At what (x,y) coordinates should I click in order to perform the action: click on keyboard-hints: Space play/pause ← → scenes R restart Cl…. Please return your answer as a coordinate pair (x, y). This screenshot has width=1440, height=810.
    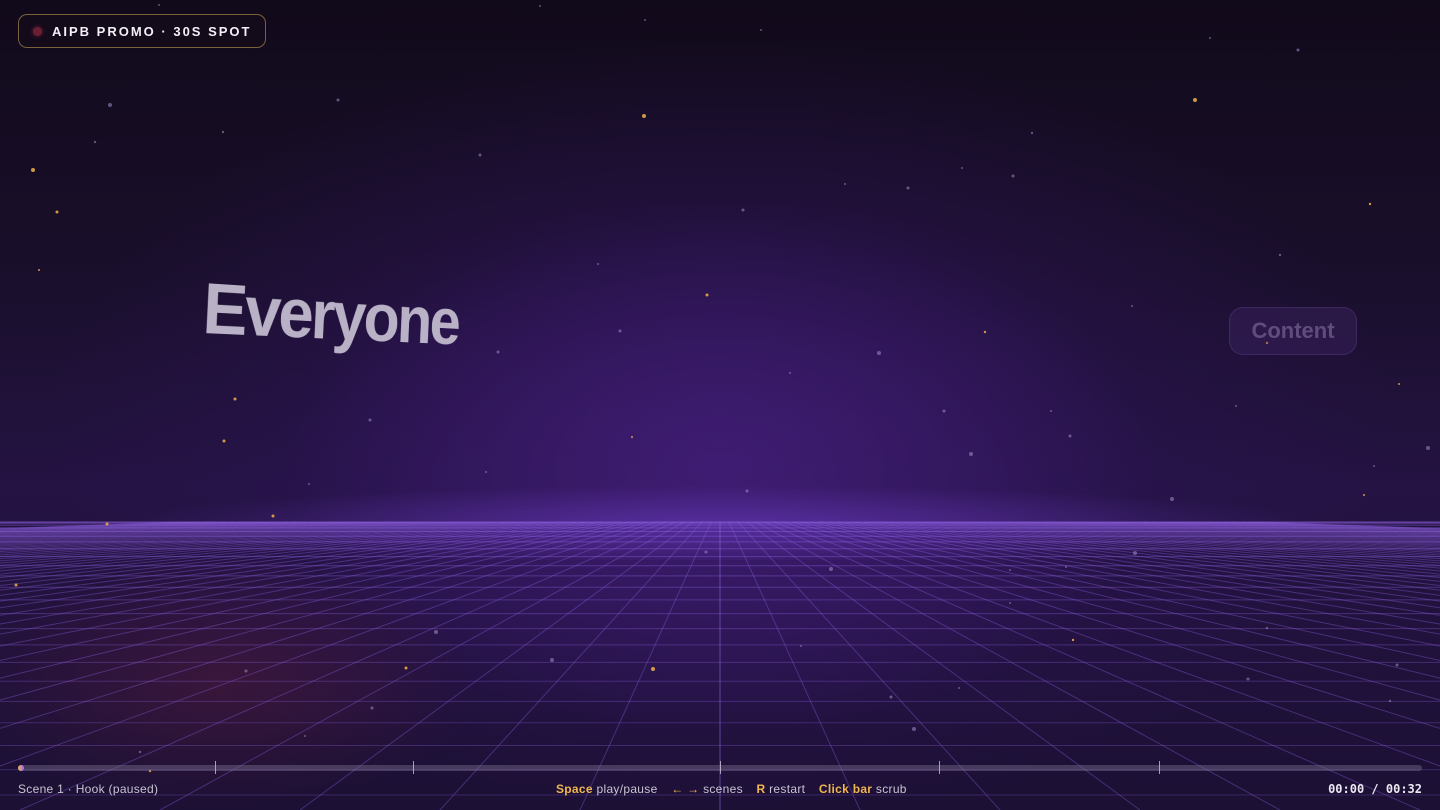
    Looking at the image, I should click on (736, 789).